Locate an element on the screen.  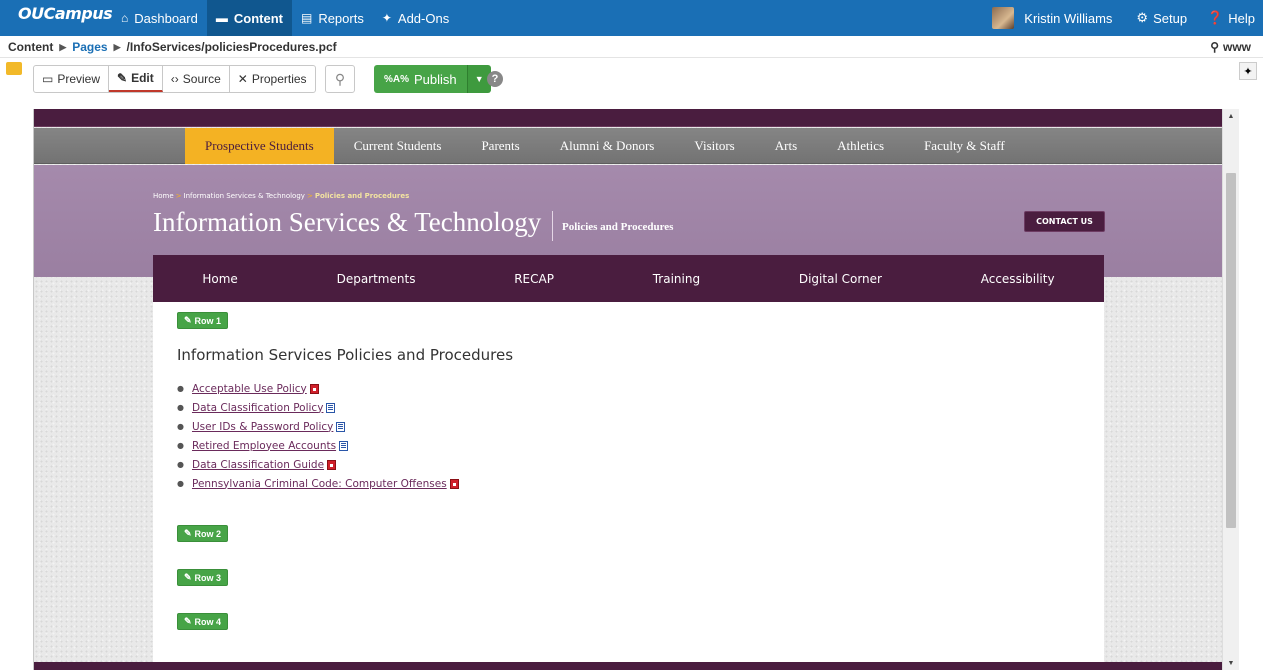
help-icon: ? is located at coordinates (495, 79).